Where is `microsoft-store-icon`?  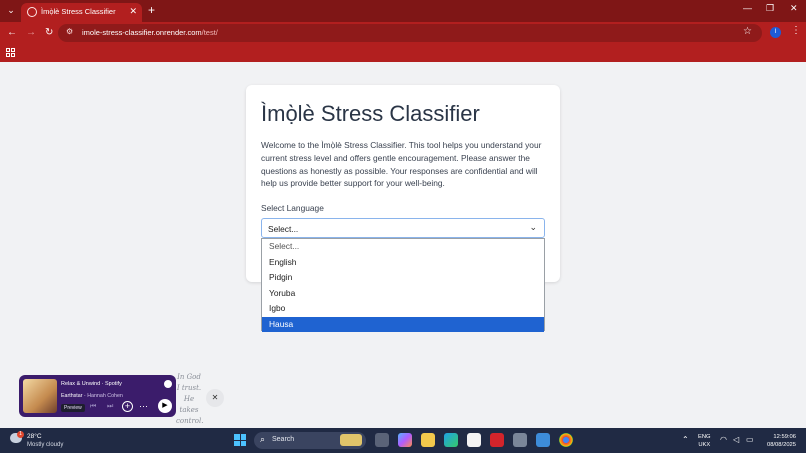
microsoft-store-icon is located at coordinates (474, 440).